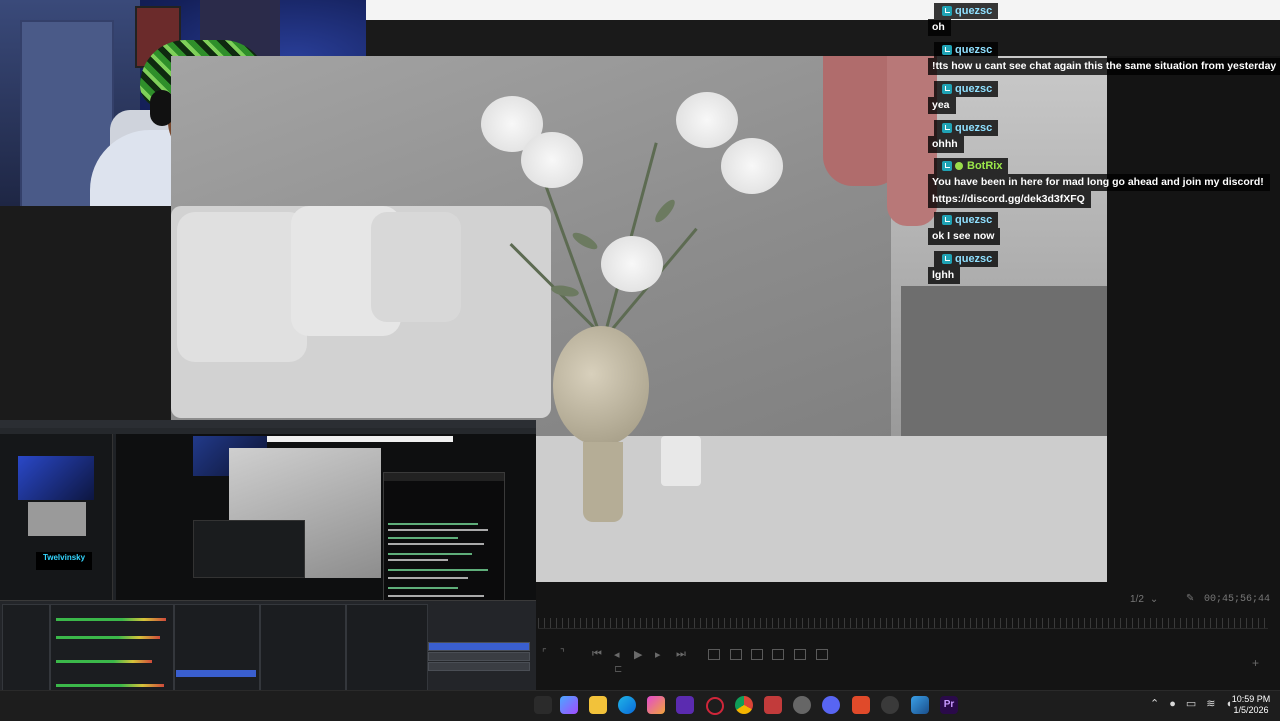 The image size is (1280, 721). I want to click on premiere-pro-icon: Pr, so click(949, 705).